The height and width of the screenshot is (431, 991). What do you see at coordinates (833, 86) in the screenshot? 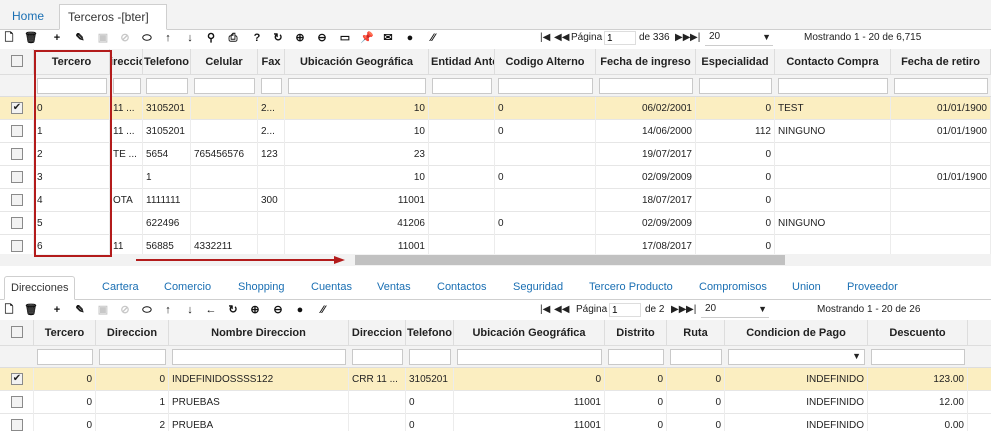
I see `filter-contacto-compra` at bounding box center [833, 86].